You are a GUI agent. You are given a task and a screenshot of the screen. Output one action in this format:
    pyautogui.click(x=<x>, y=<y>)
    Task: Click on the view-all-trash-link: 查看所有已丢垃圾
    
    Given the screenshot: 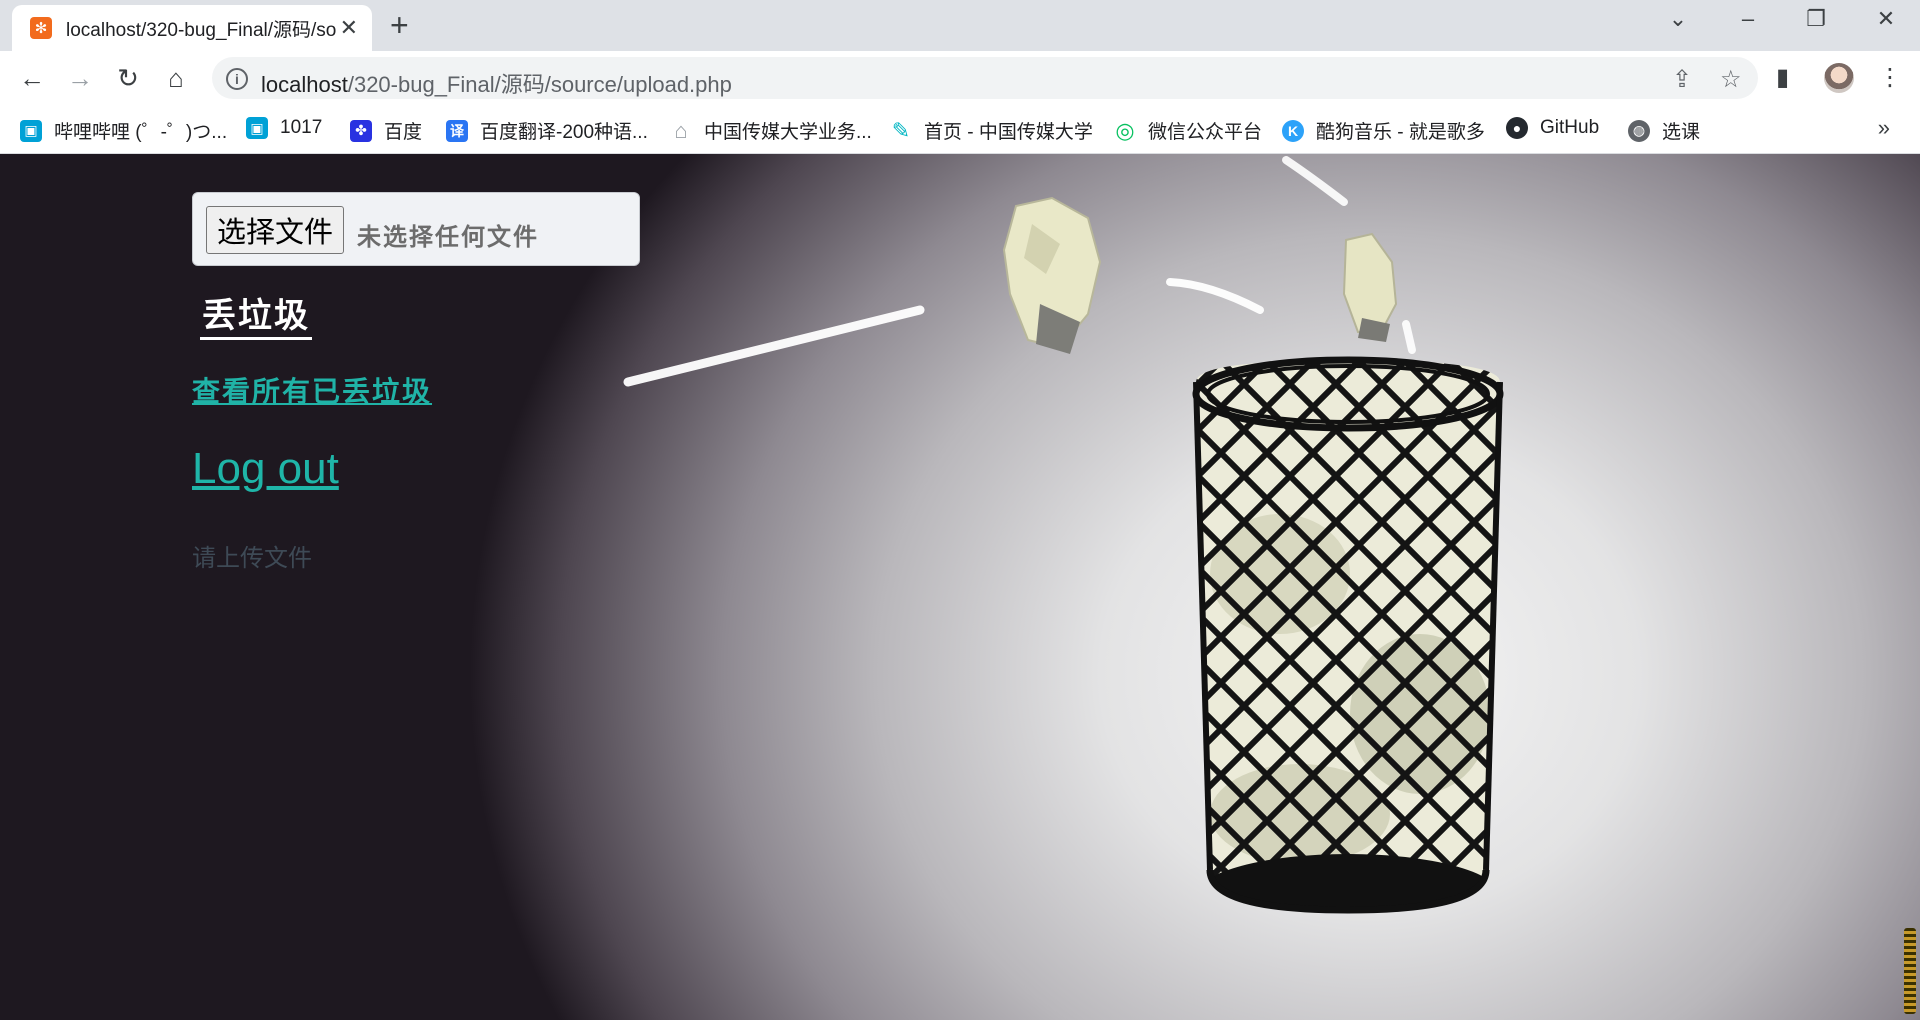 What is the action you would take?
    pyautogui.click(x=312, y=390)
    